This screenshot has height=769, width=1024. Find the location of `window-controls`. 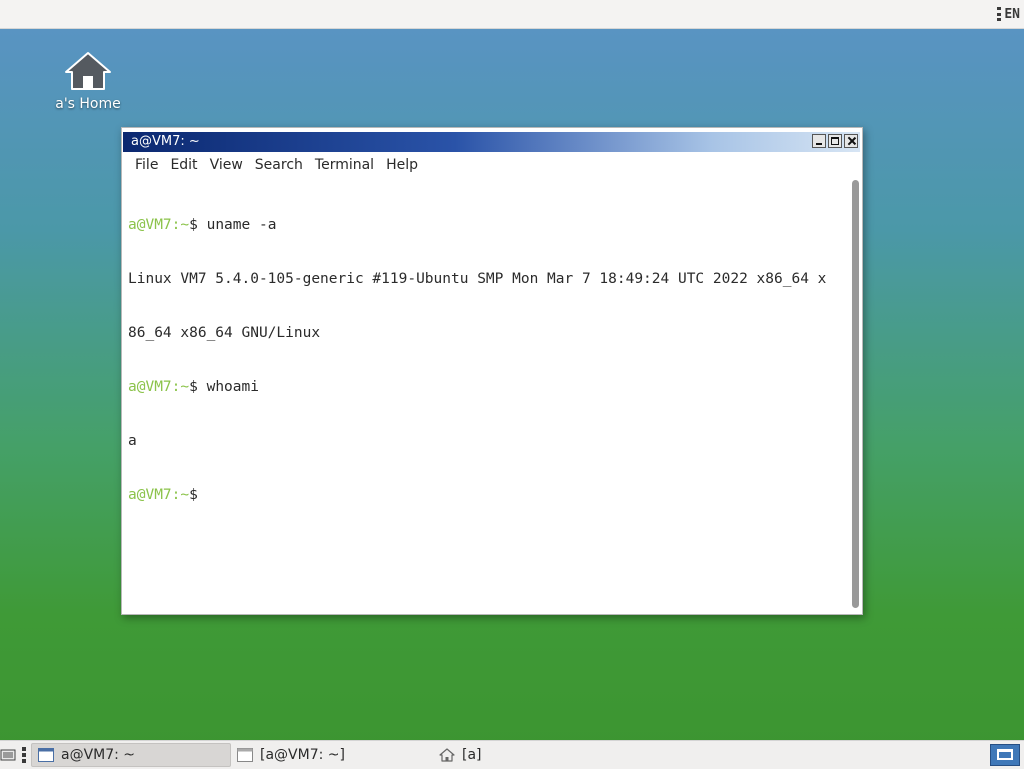

window-controls is located at coordinates (835, 141).